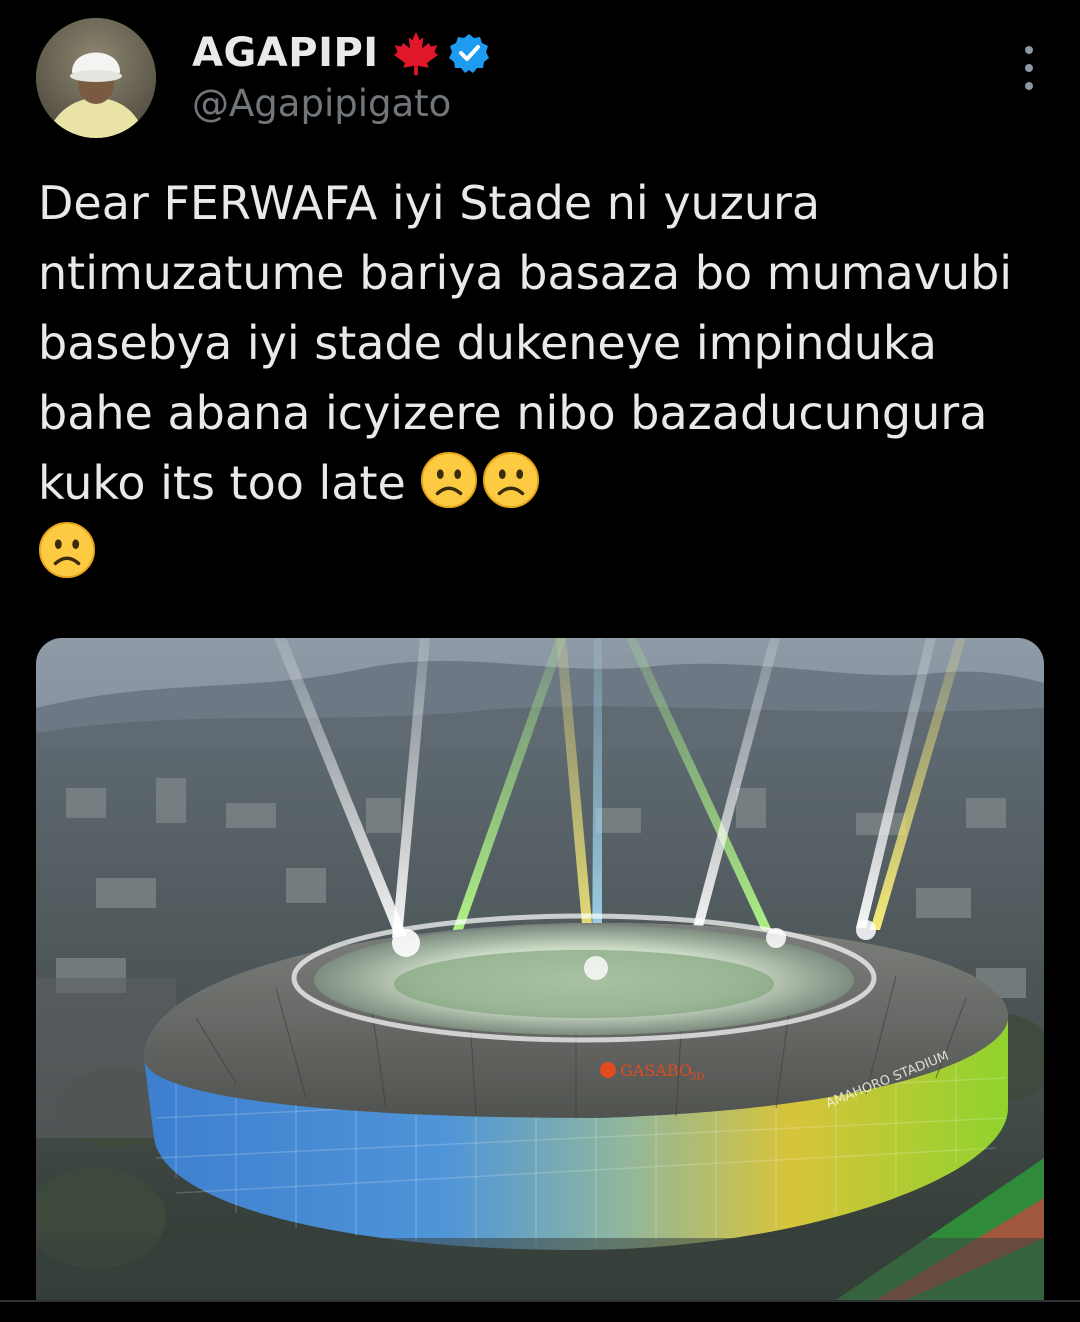  Describe the element at coordinates (285, 53) in the screenshot. I see `author-display-name: AGAPIPI` at that location.